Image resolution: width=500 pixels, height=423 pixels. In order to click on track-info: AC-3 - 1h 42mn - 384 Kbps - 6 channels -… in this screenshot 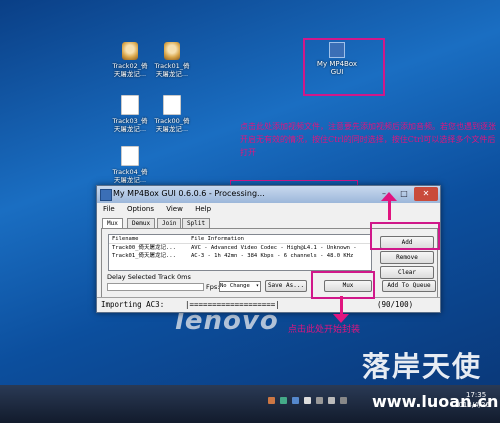, I will do `click(272, 256)`.